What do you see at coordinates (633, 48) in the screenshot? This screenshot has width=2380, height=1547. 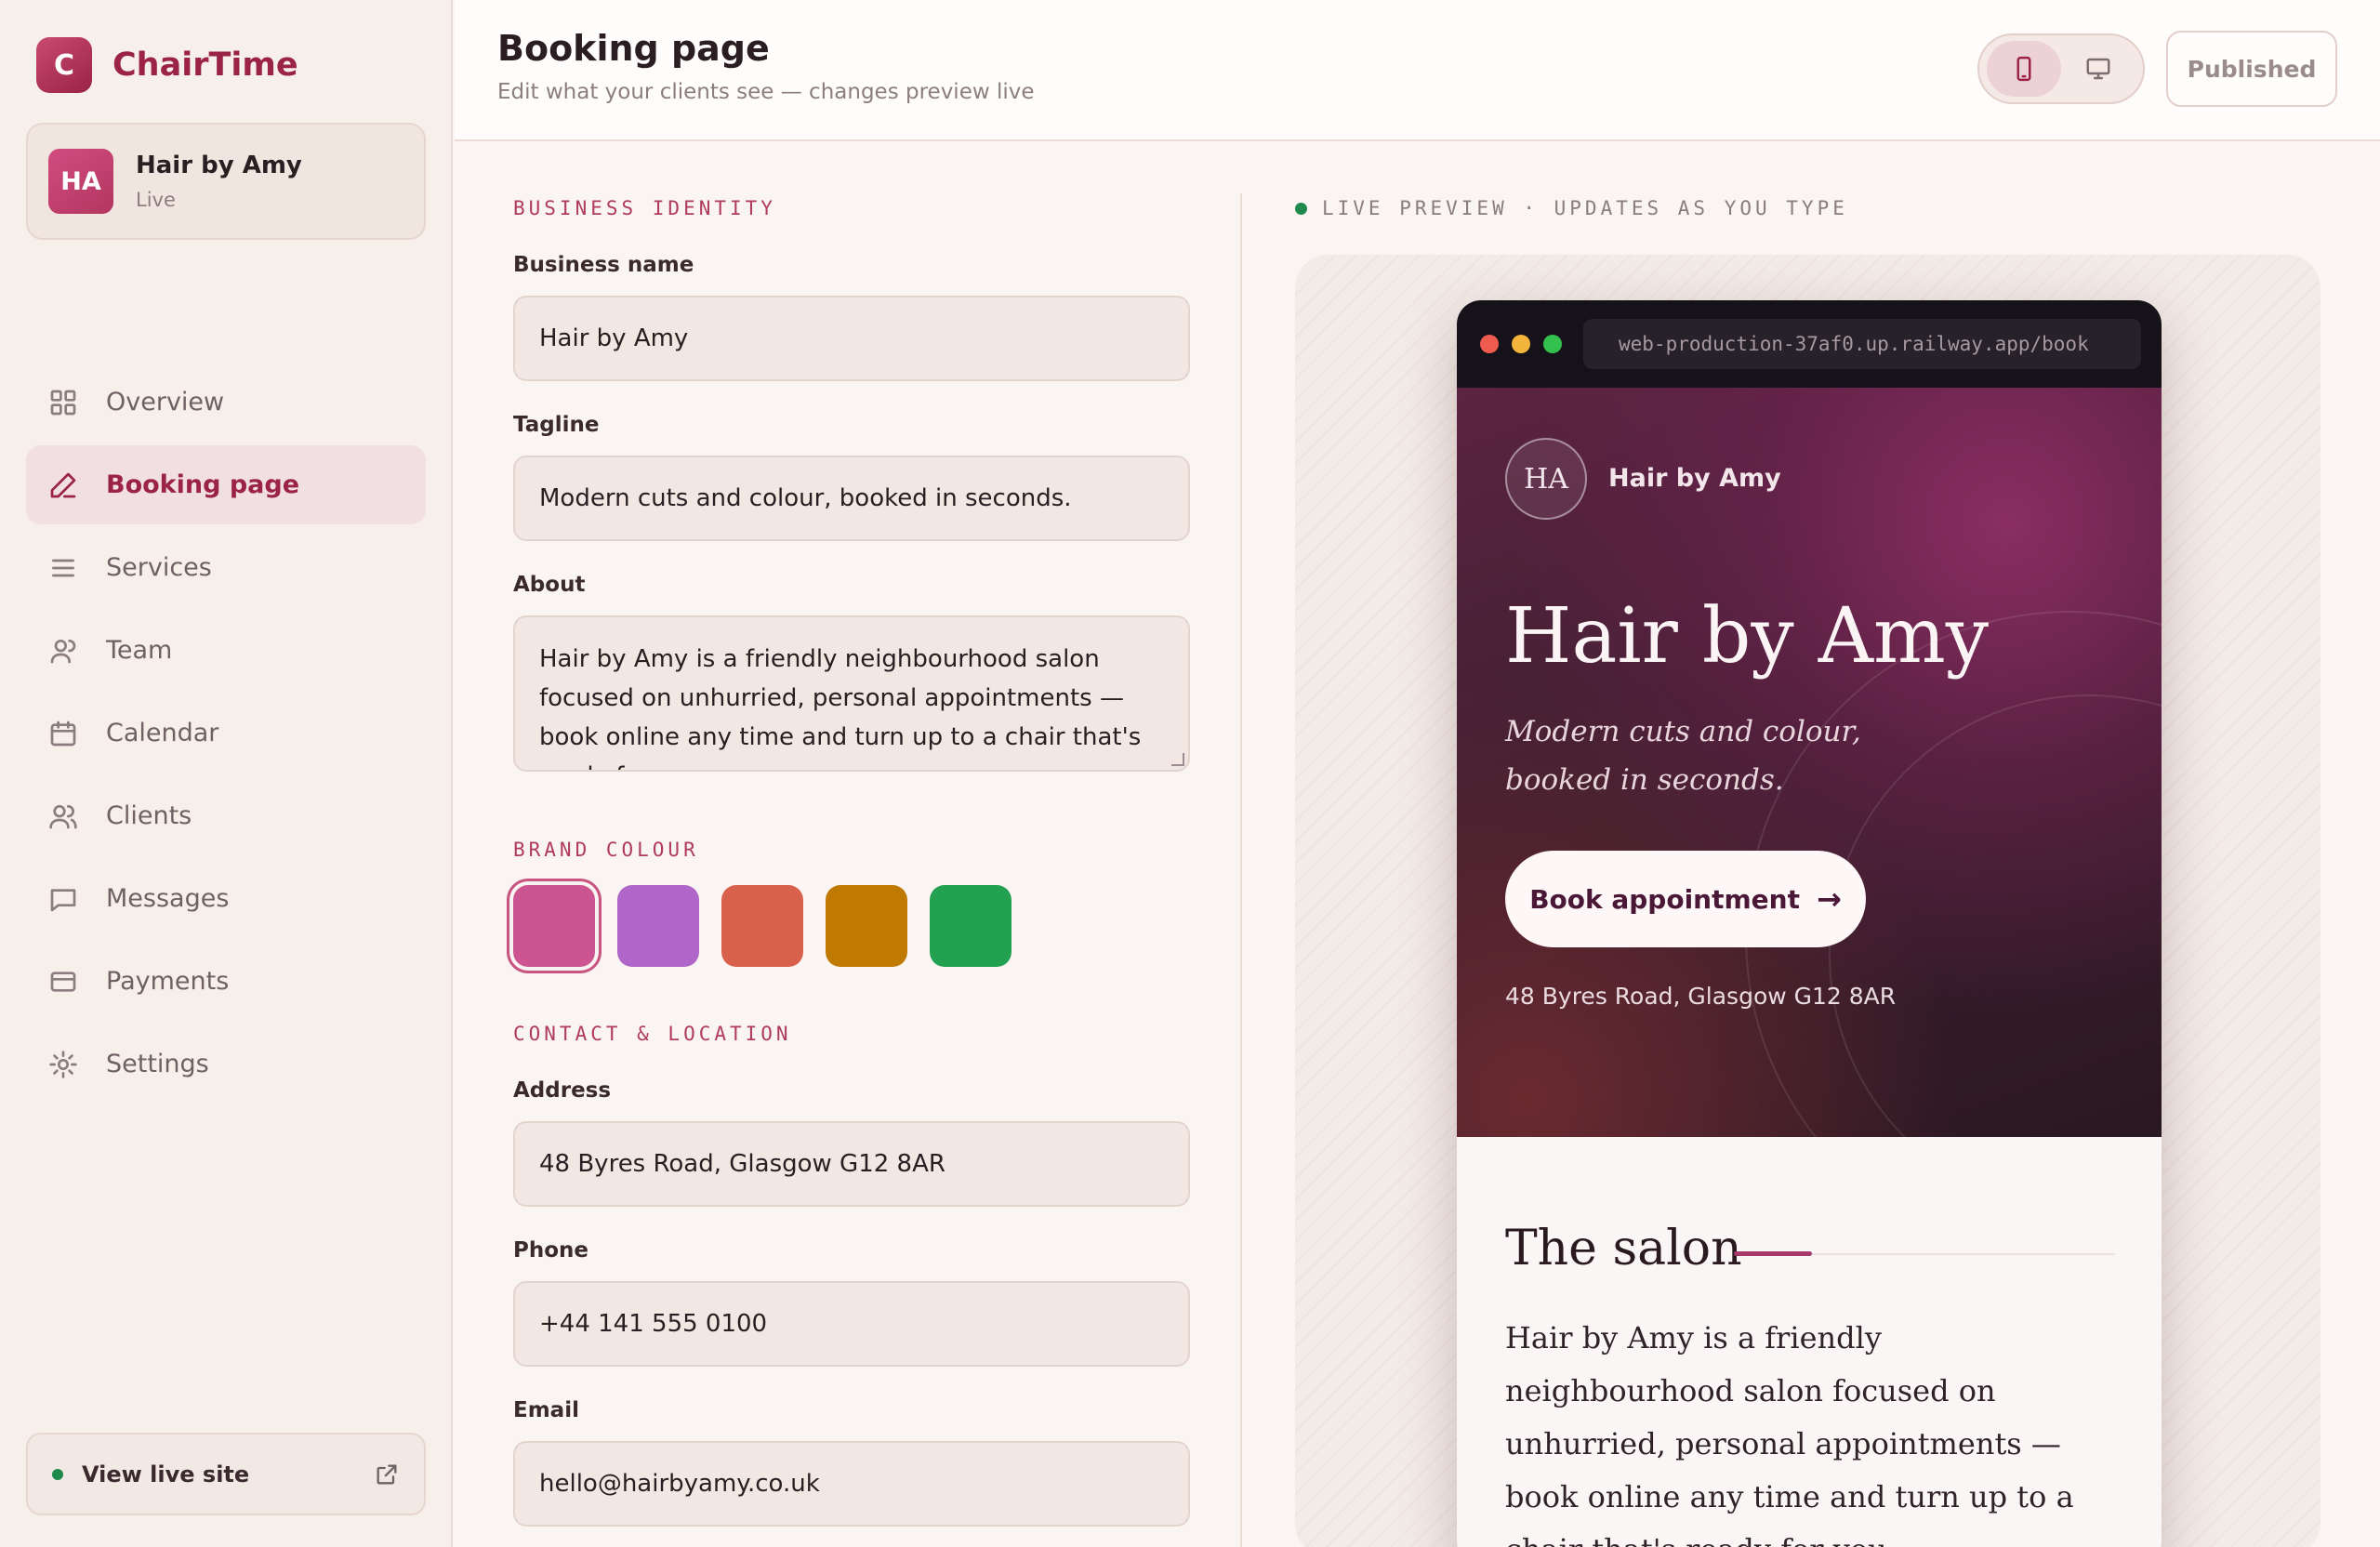 I see `page-title: Booking page` at bounding box center [633, 48].